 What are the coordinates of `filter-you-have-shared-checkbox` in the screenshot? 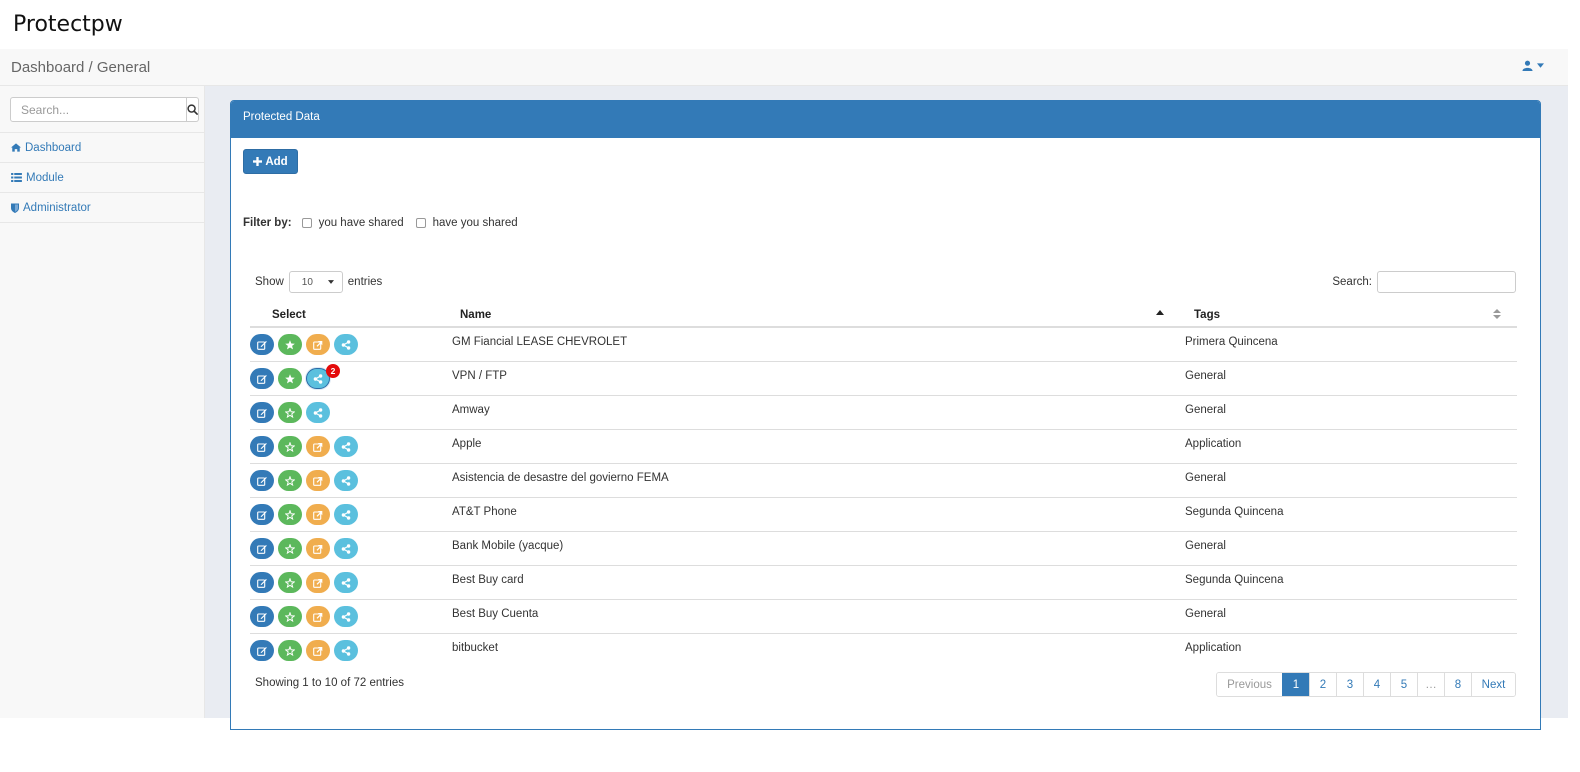 It's located at (306, 223).